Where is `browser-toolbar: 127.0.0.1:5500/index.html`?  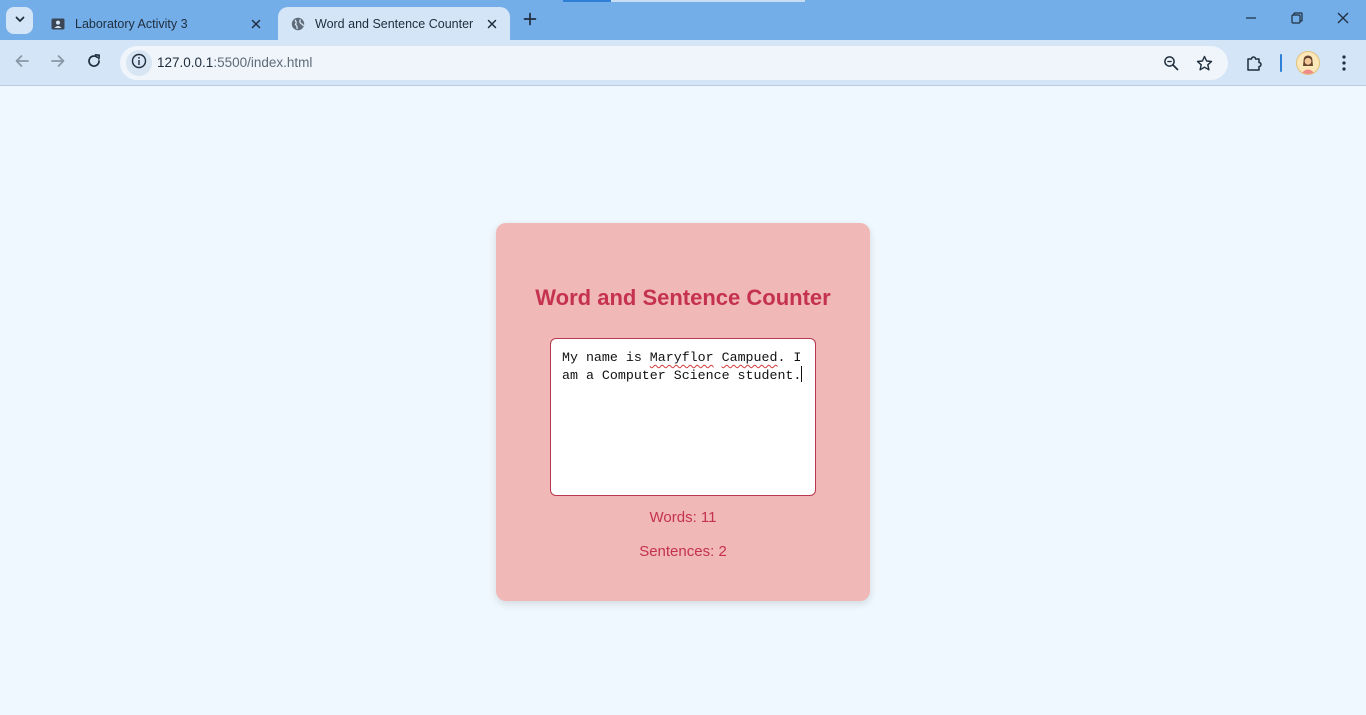 browser-toolbar: 127.0.0.1:5500/index.html is located at coordinates (683, 63).